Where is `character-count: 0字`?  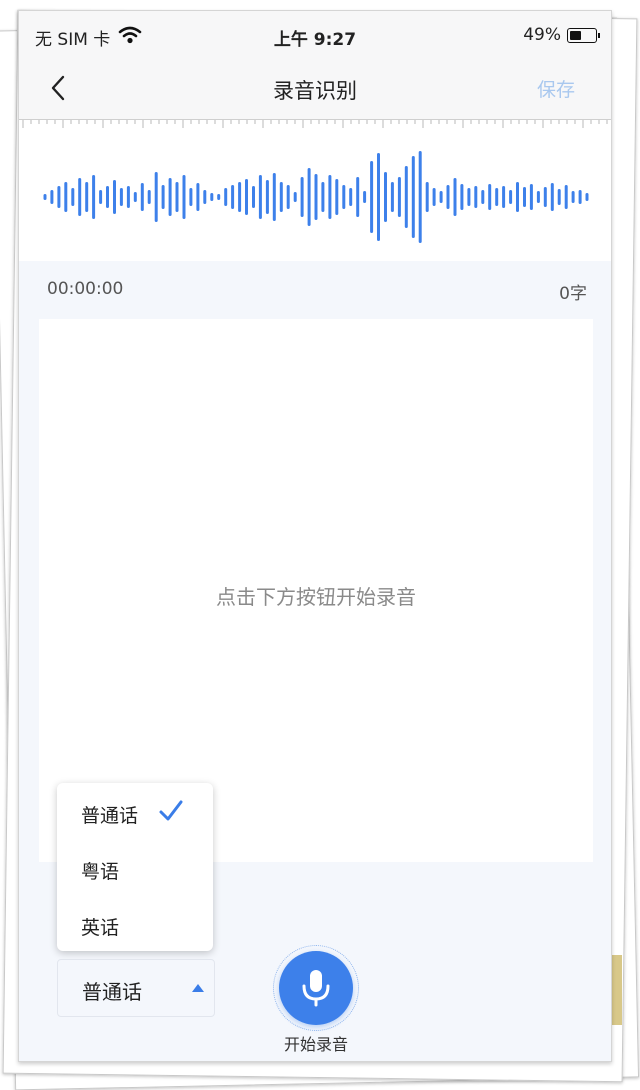
character-count: 0字 is located at coordinates (573, 294).